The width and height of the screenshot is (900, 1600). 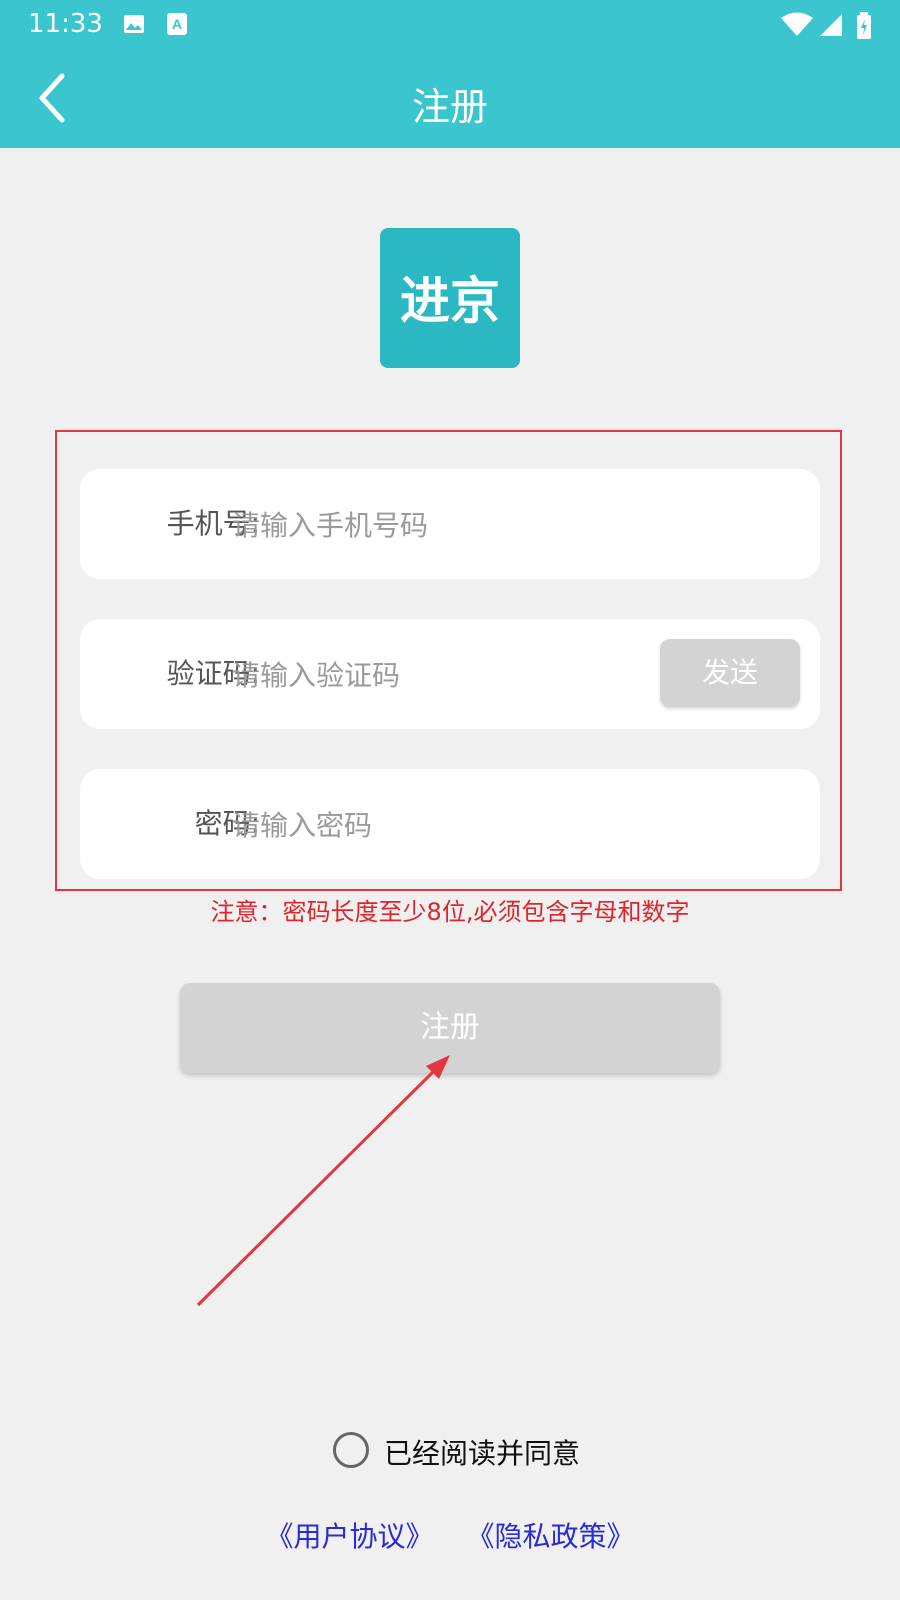 What do you see at coordinates (831, 25) in the screenshot?
I see `signal-icon` at bounding box center [831, 25].